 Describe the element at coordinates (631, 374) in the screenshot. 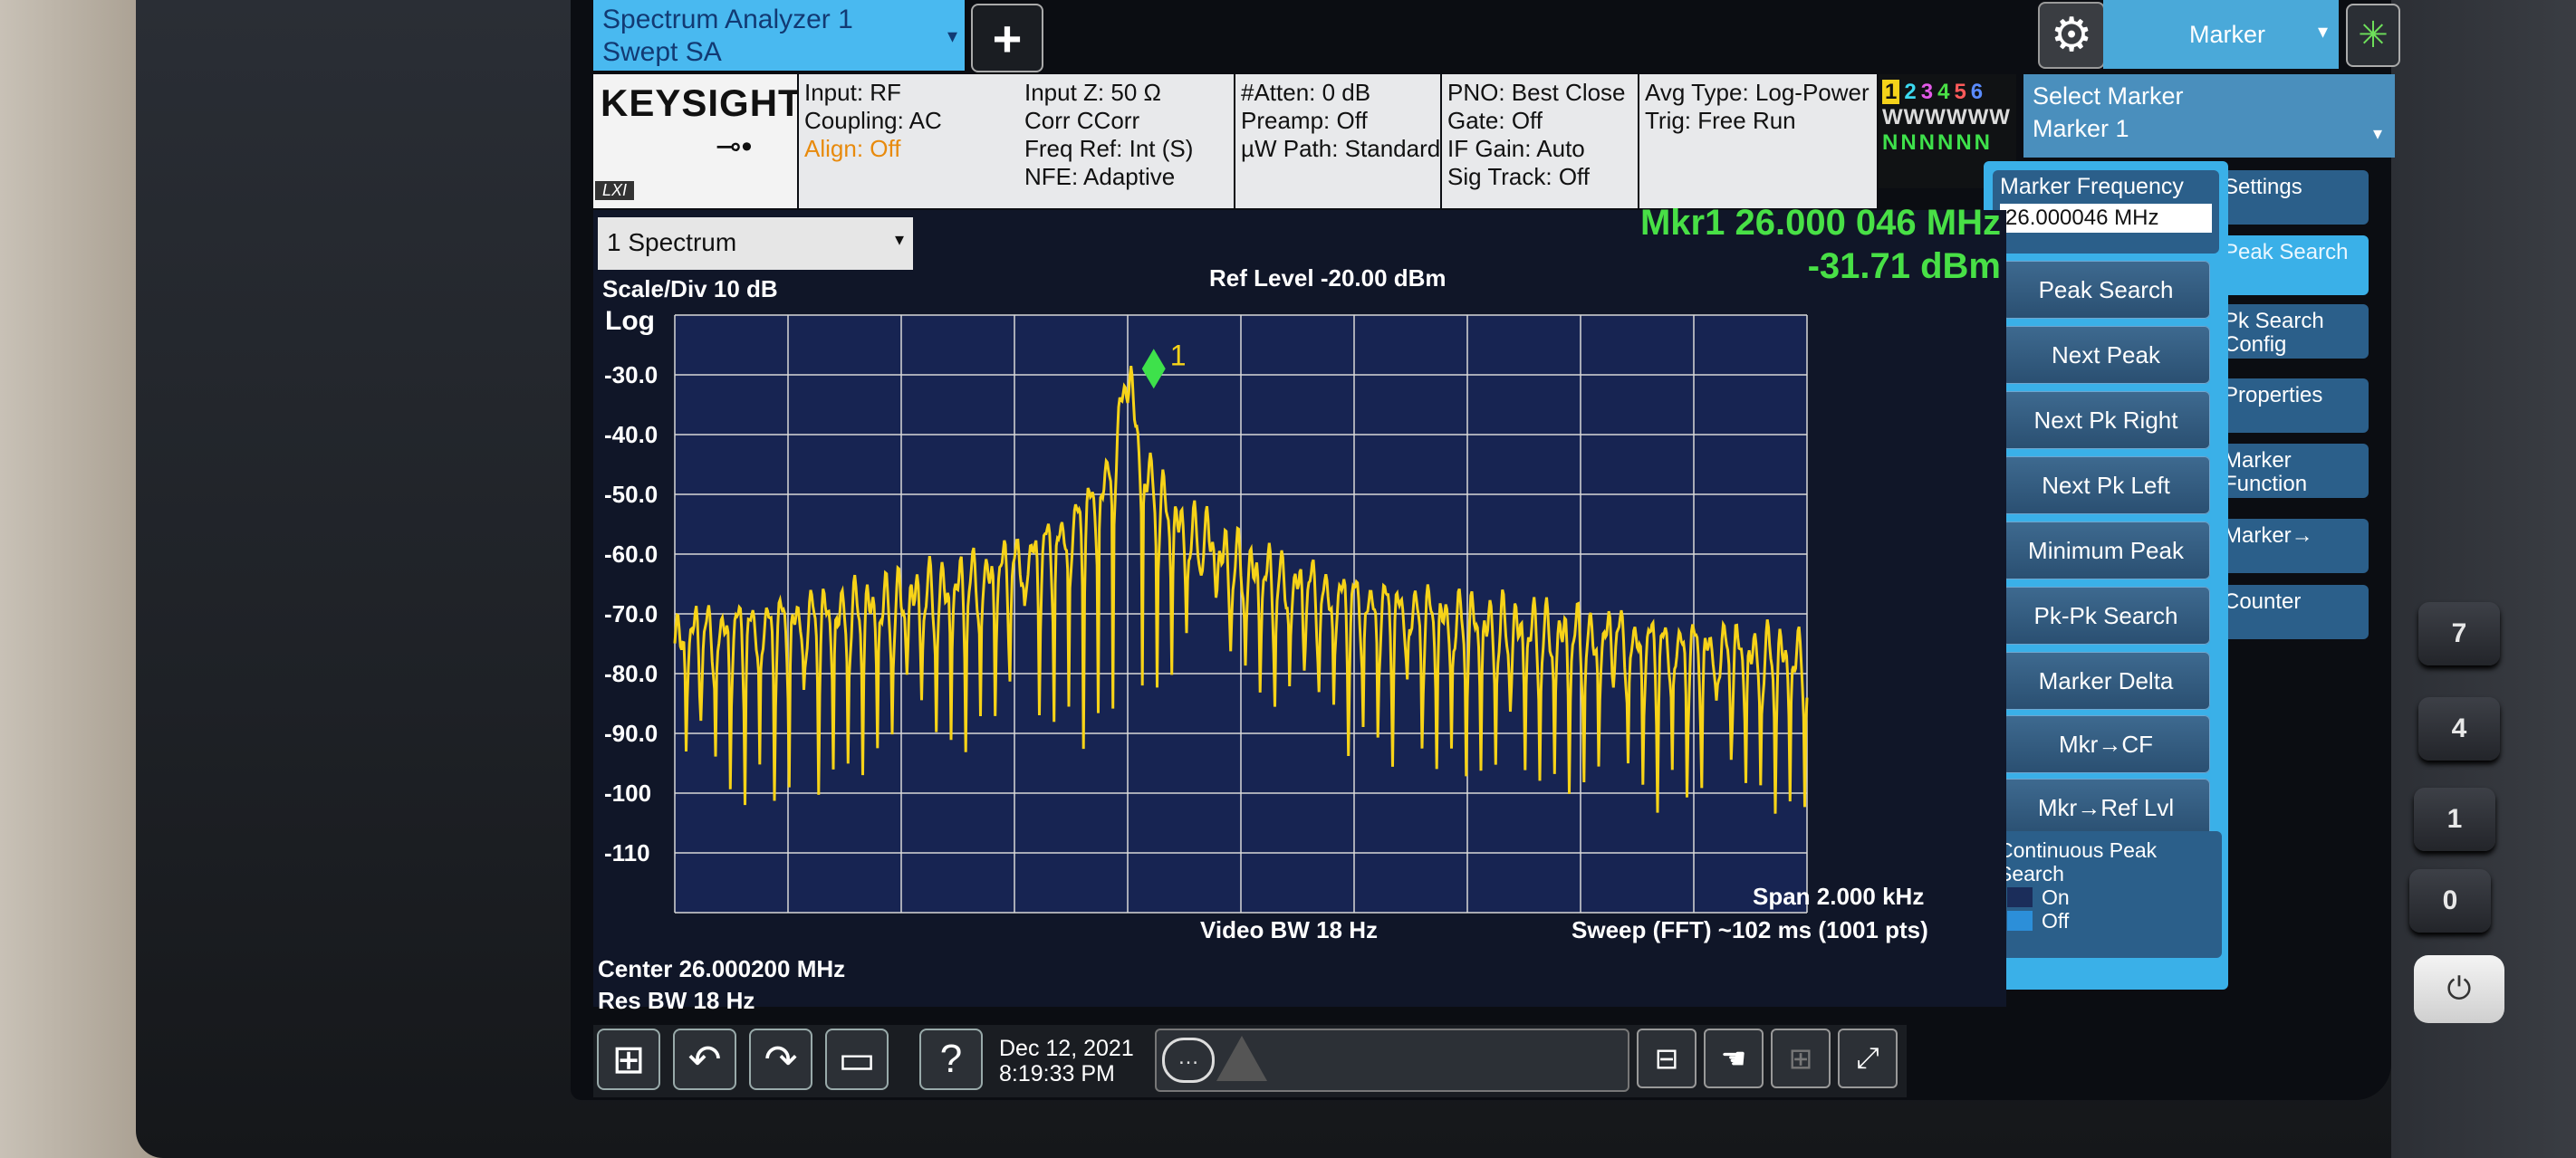

I see `y-tick-label: -30.0` at that location.